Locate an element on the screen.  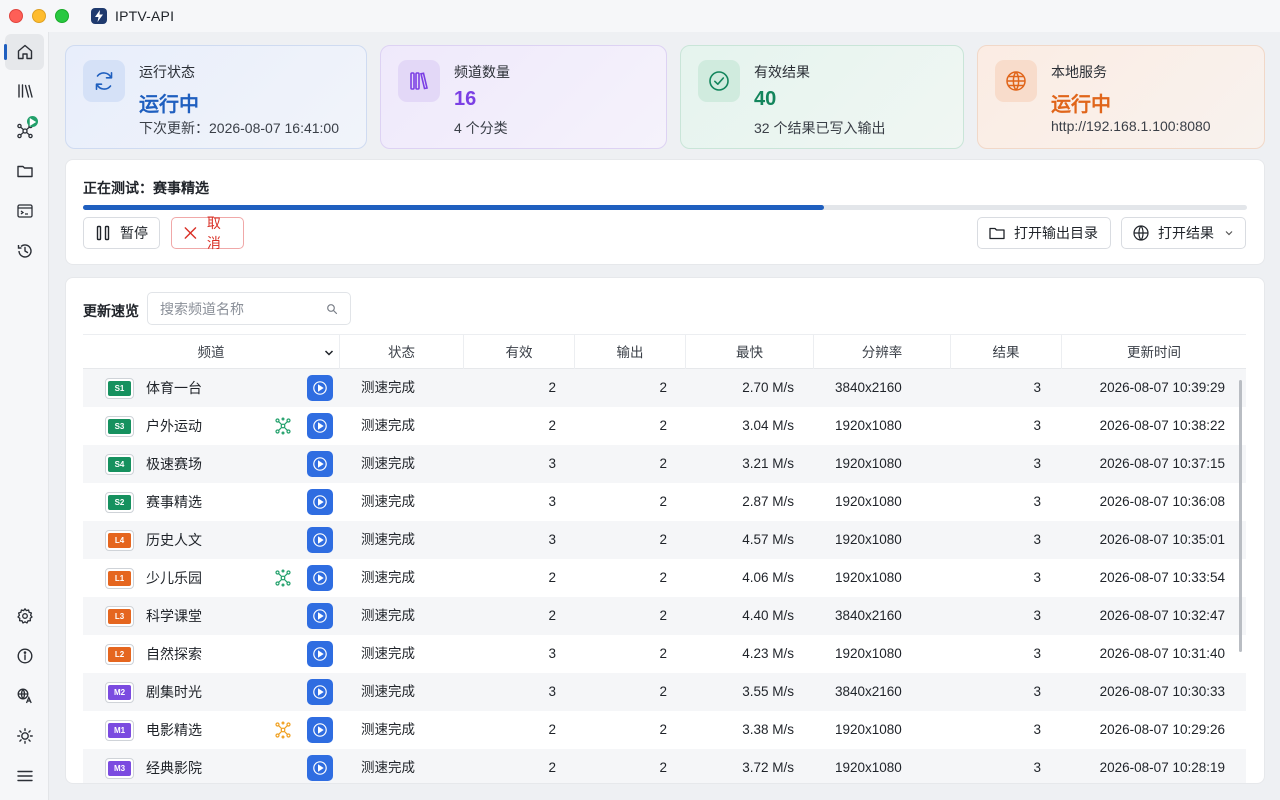
column-header-status: 状态 is located at coordinates (402, 352).